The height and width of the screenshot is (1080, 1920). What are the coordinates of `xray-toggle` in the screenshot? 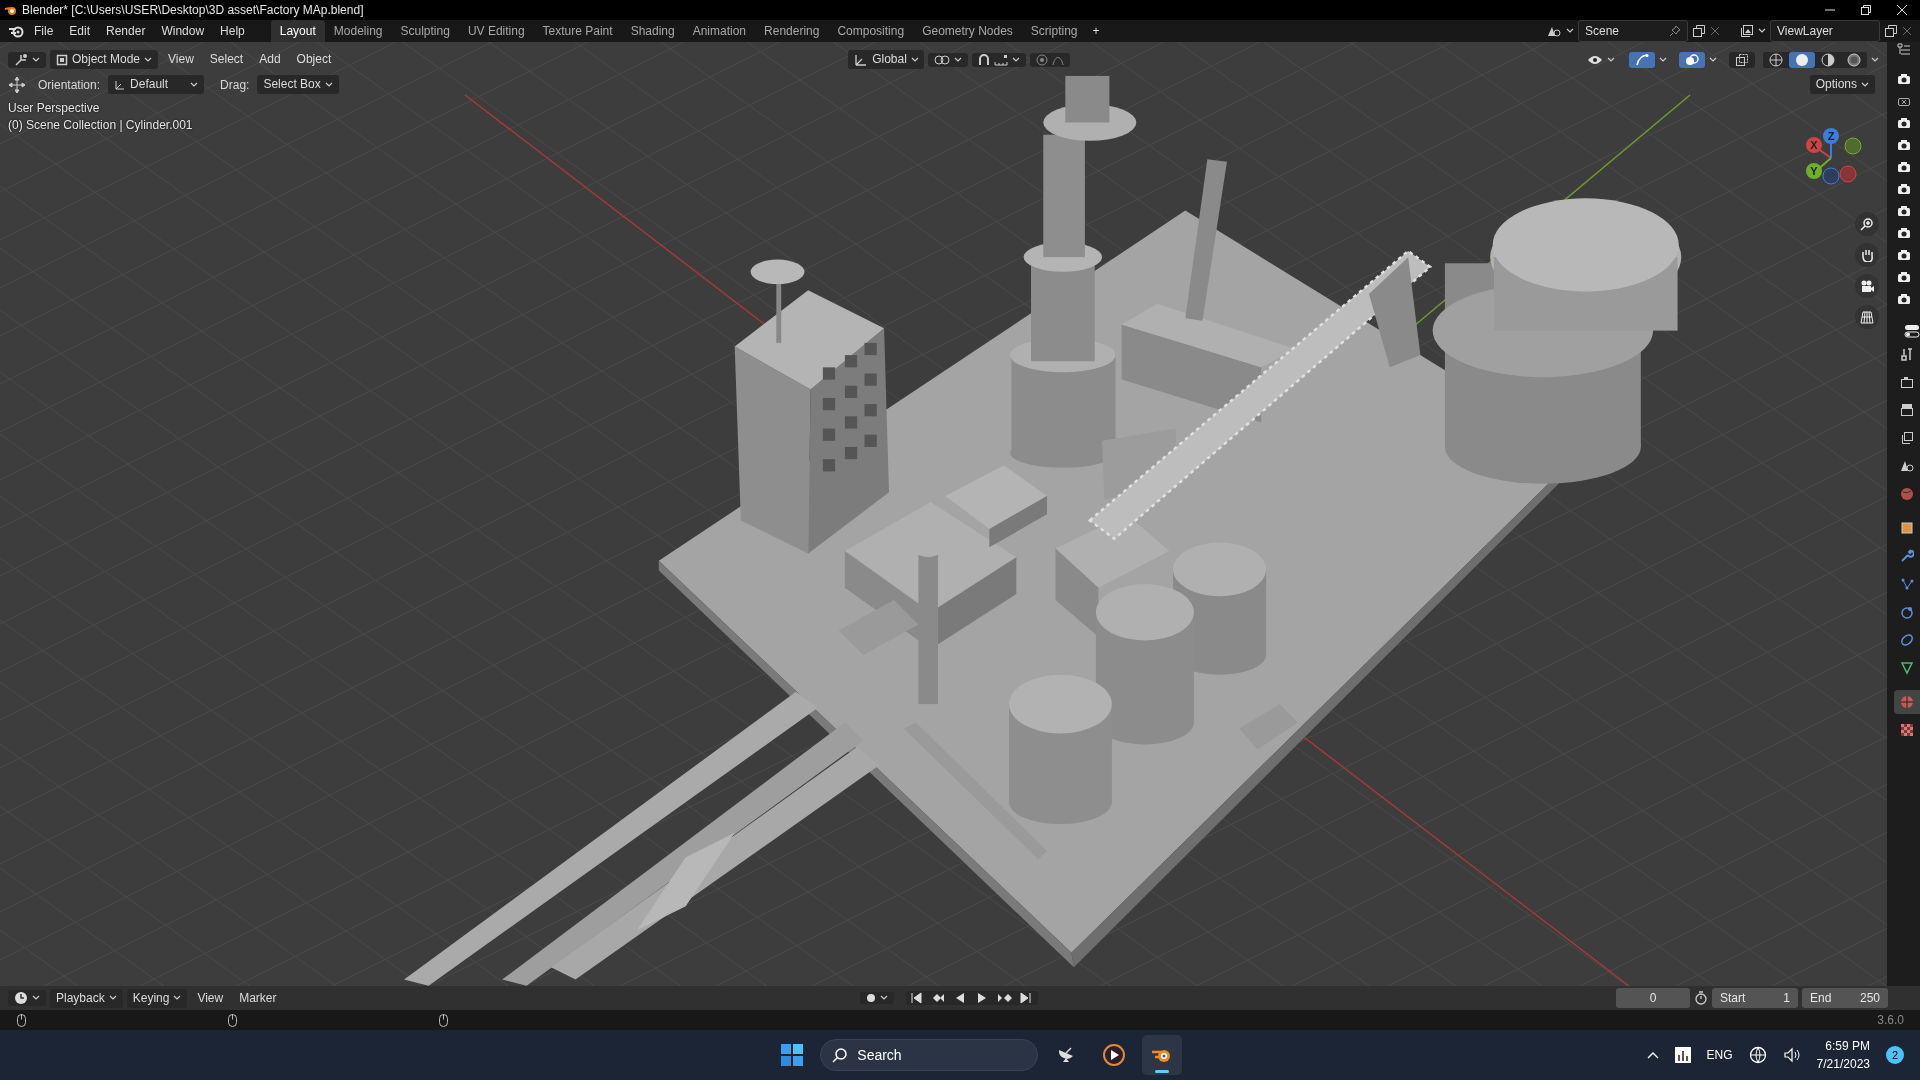 It's located at (1742, 59).